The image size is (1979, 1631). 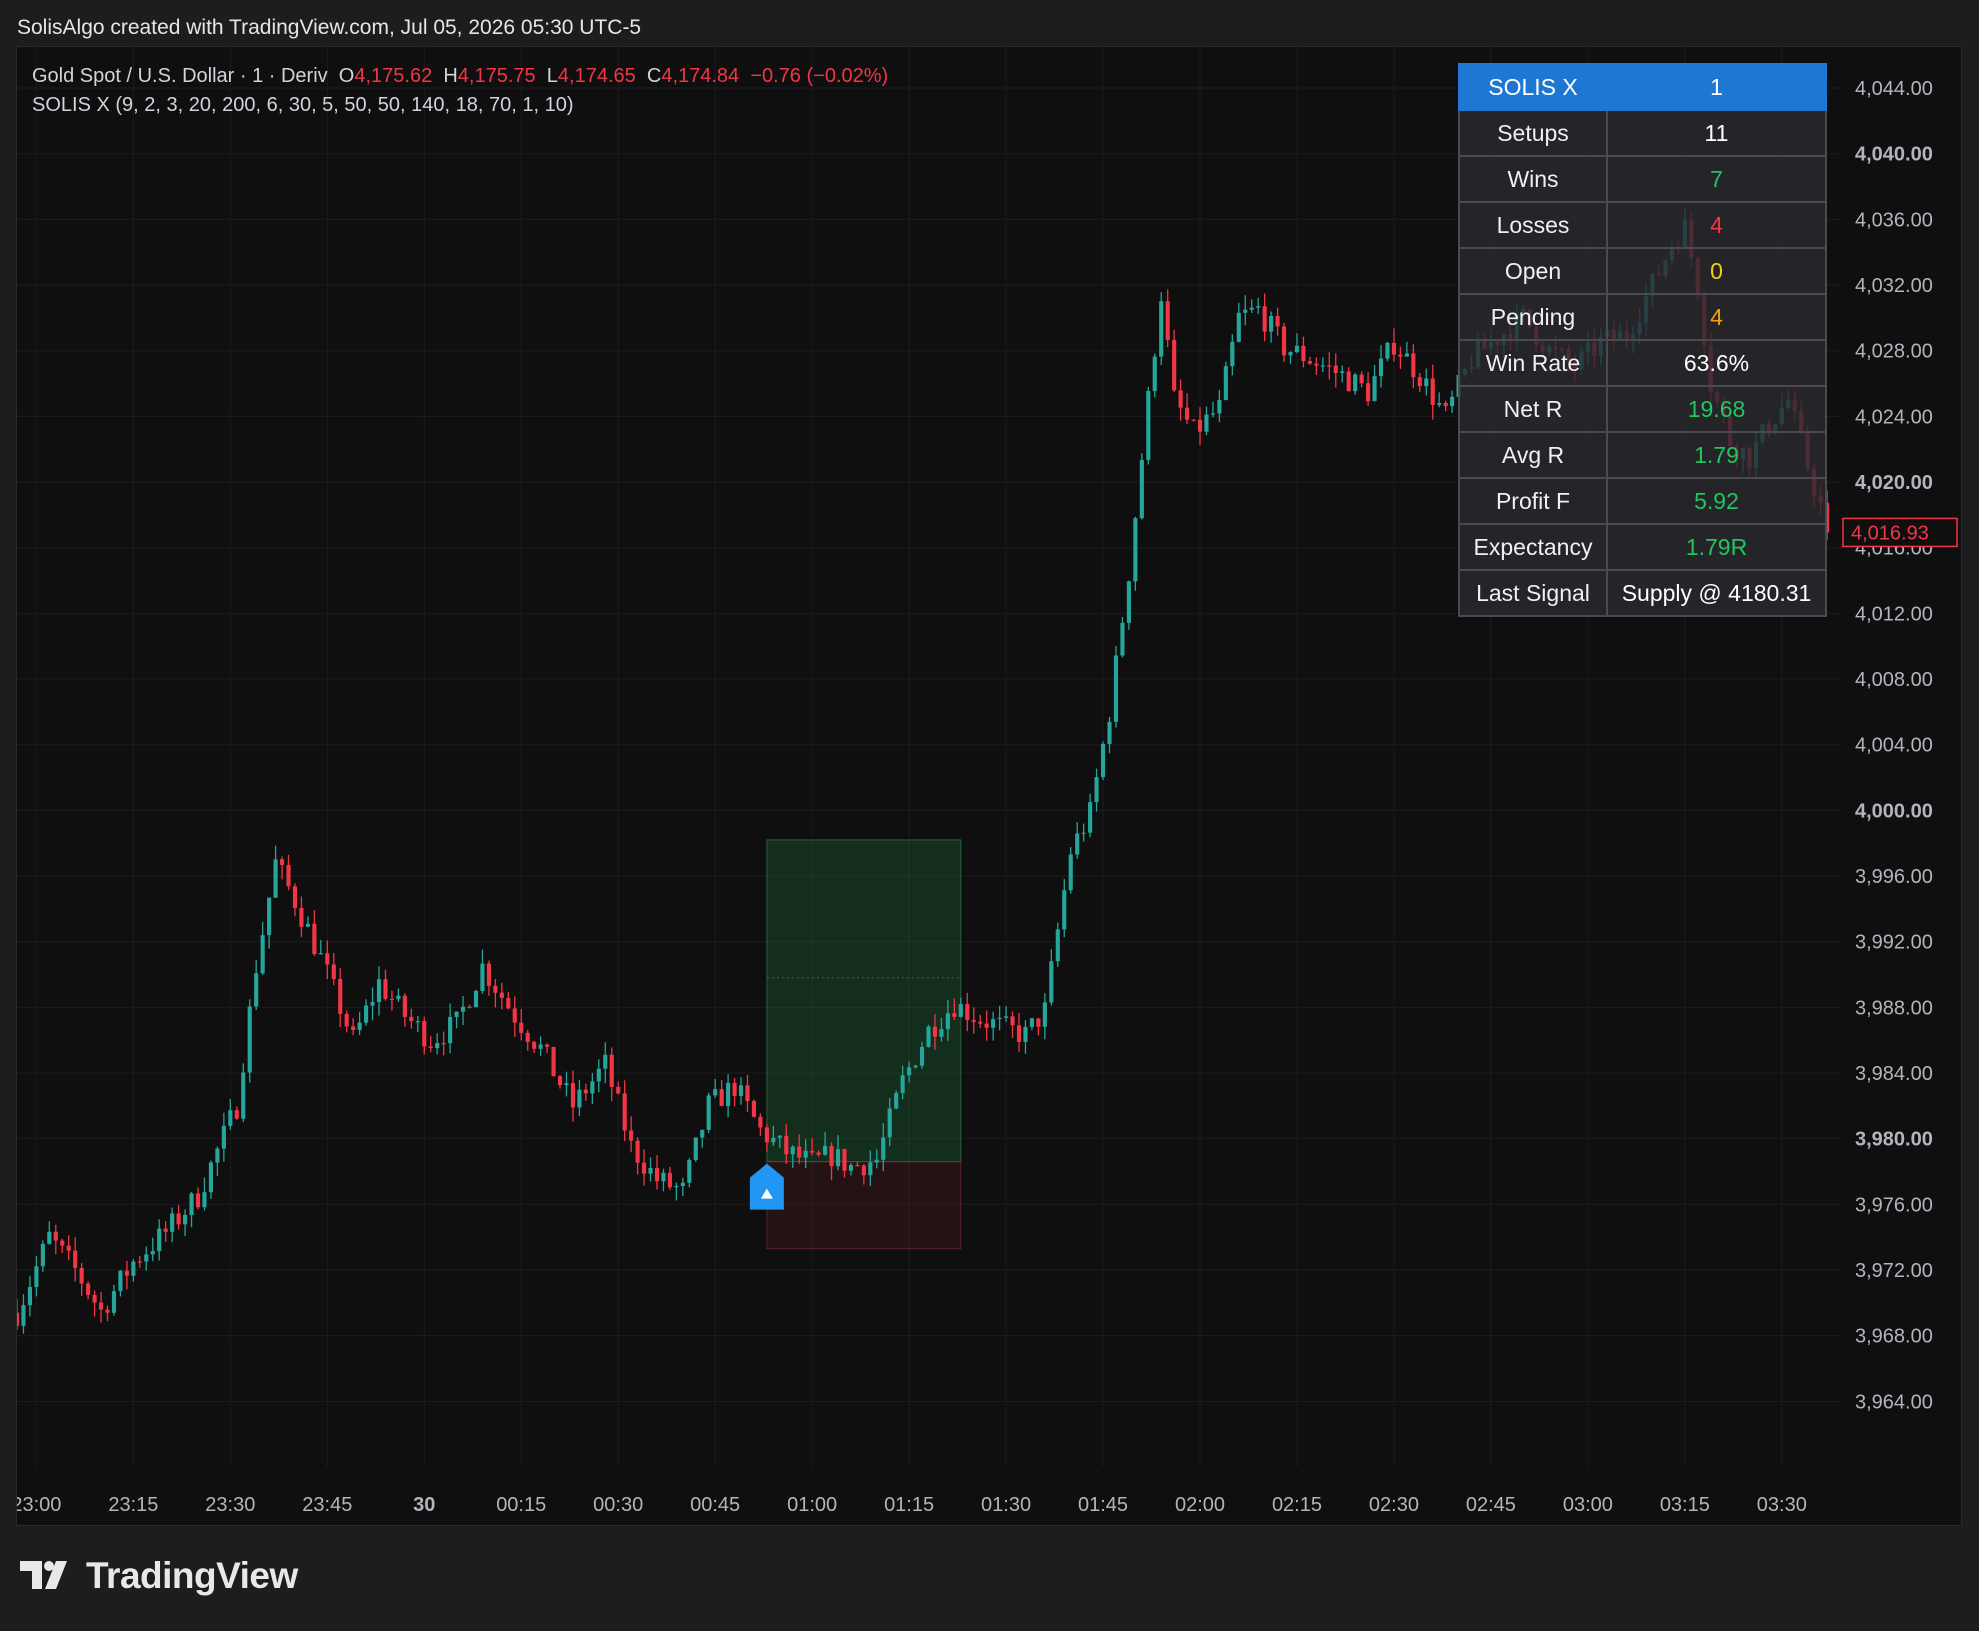 I want to click on stats-row: Pending 4, so click(x=1642, y=317).